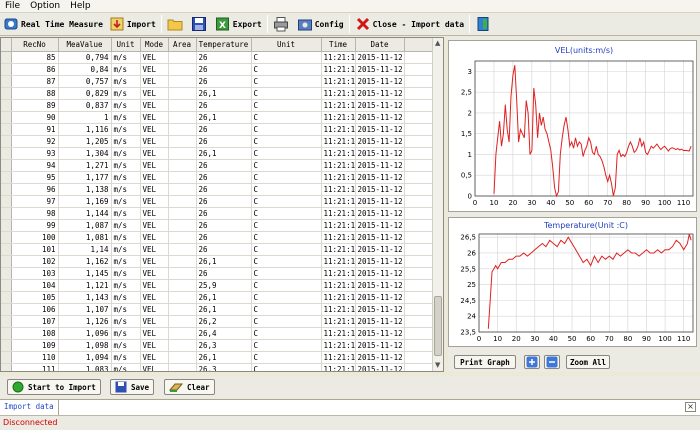 Image resolution: width=700 pixels, height=430 pixels. I want to click on column-header: Unit, so click(126, 45).